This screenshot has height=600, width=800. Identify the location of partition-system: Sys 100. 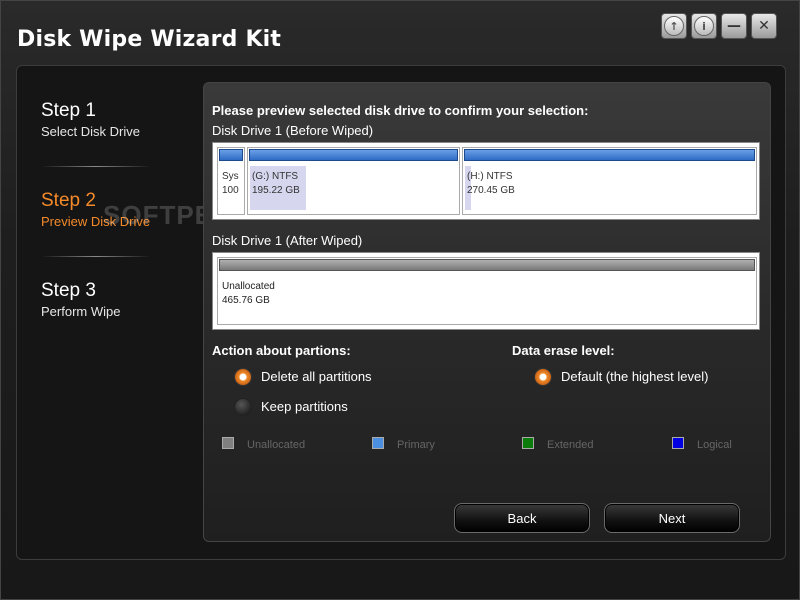
(231, 181).